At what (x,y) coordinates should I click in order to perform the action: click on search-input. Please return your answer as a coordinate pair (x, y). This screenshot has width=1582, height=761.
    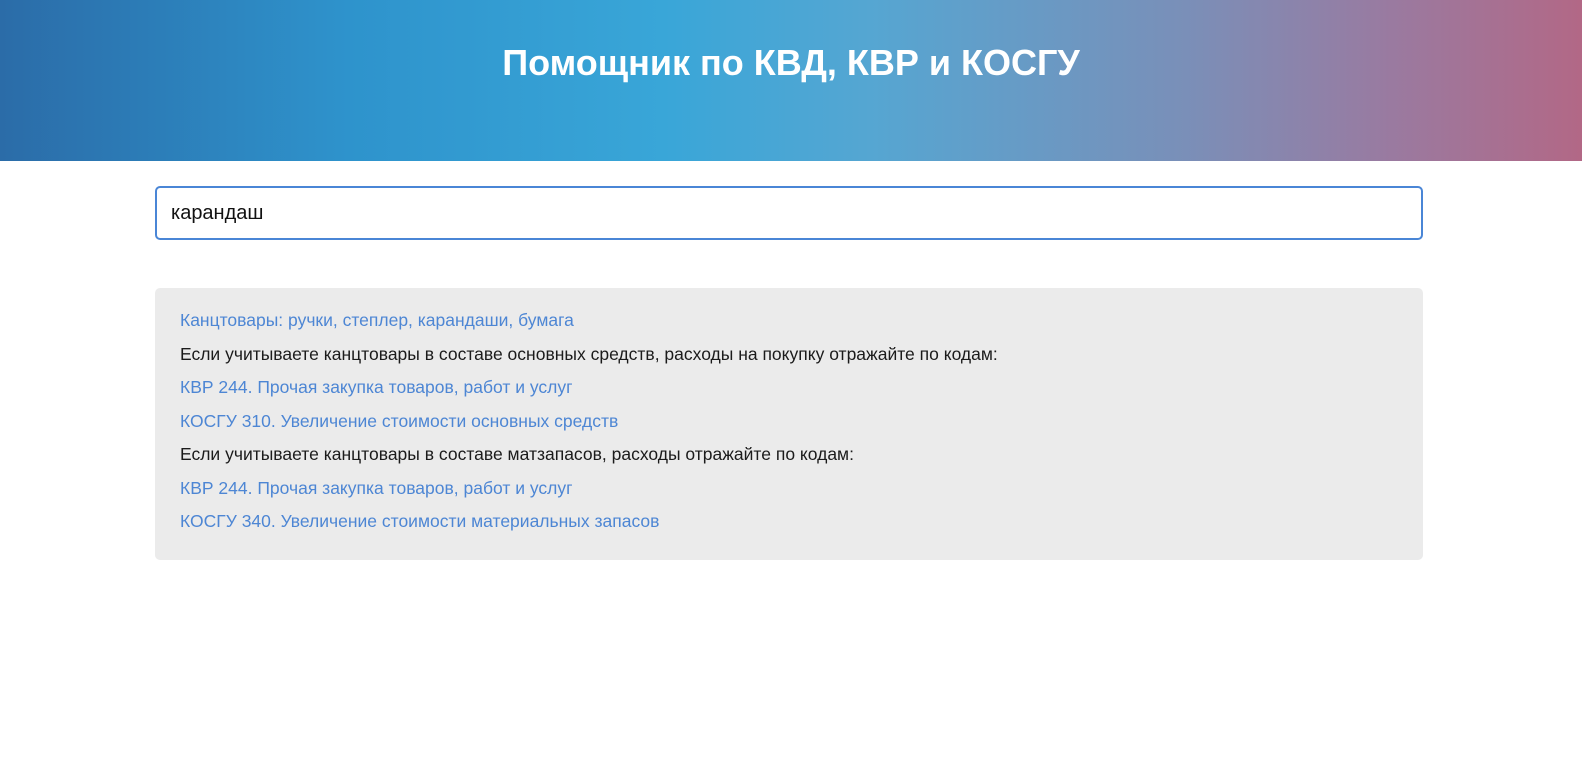
    Looking at the image, I should click on (789, 213).